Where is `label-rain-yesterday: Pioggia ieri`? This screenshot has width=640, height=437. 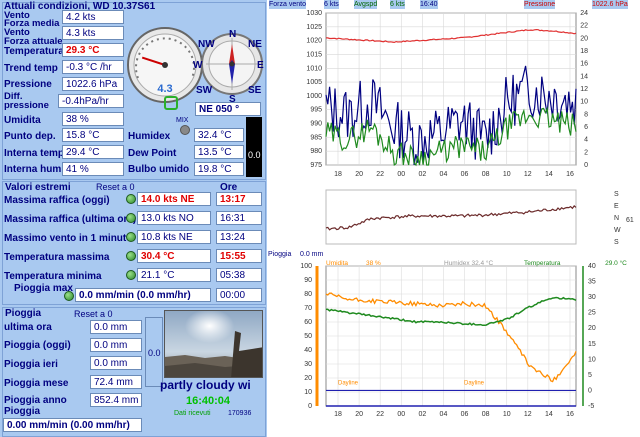 label-rain-yesterday: Pioggia ieri is located at coordinates (31, 364).